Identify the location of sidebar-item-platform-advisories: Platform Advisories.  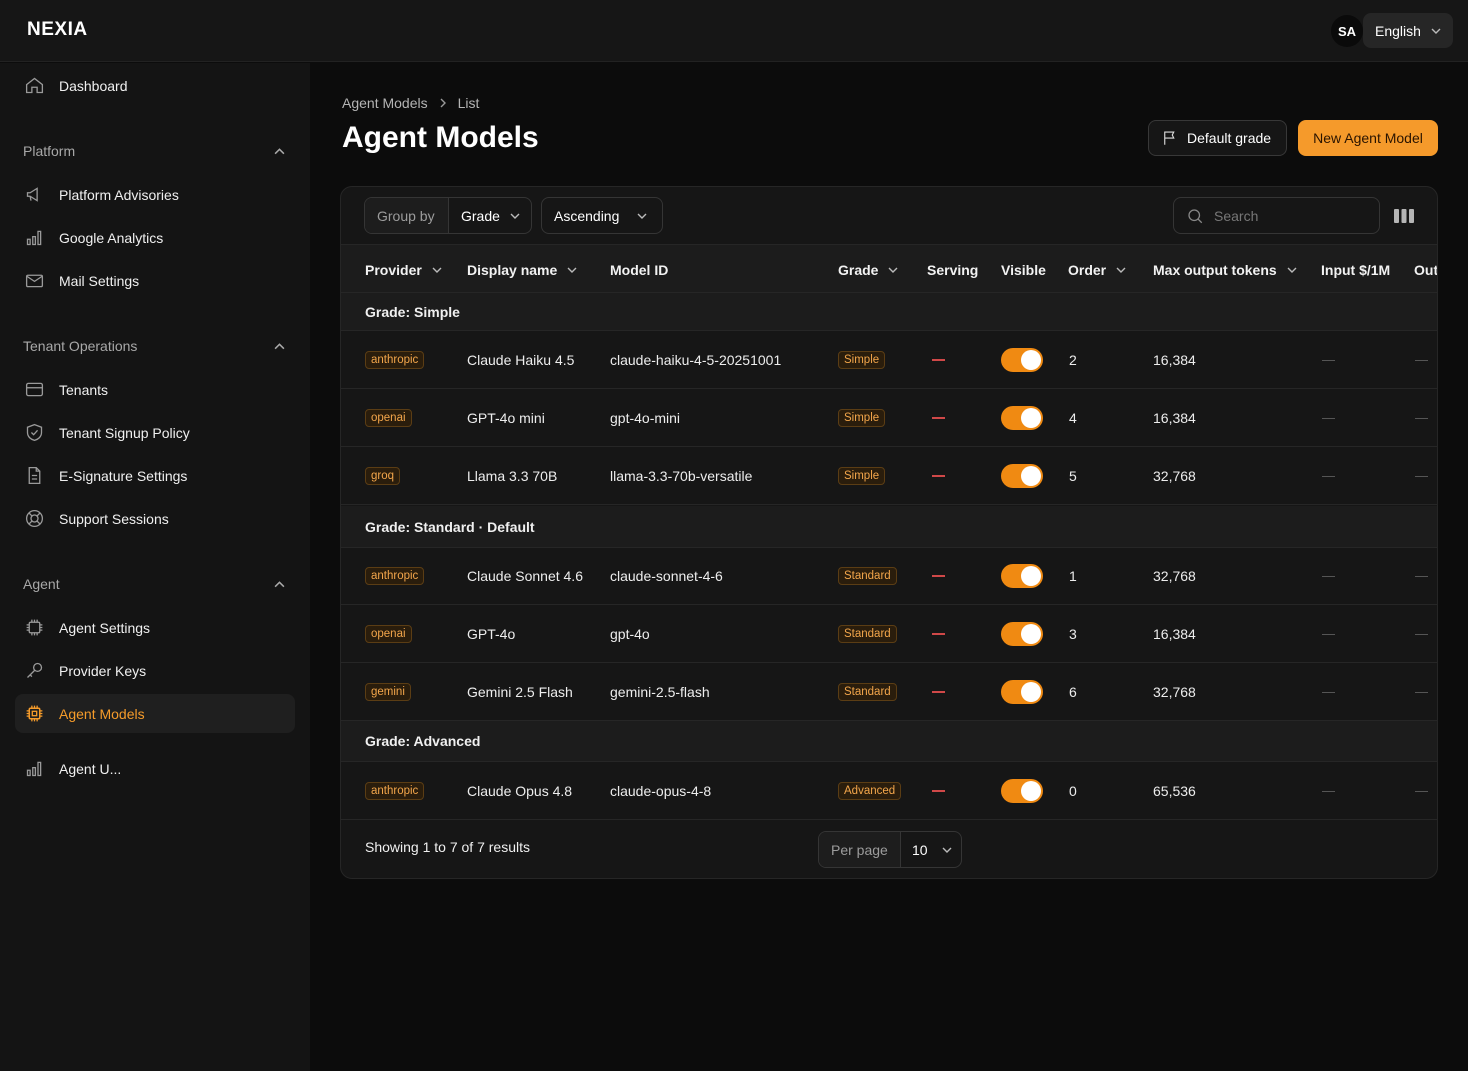
(155, 194).